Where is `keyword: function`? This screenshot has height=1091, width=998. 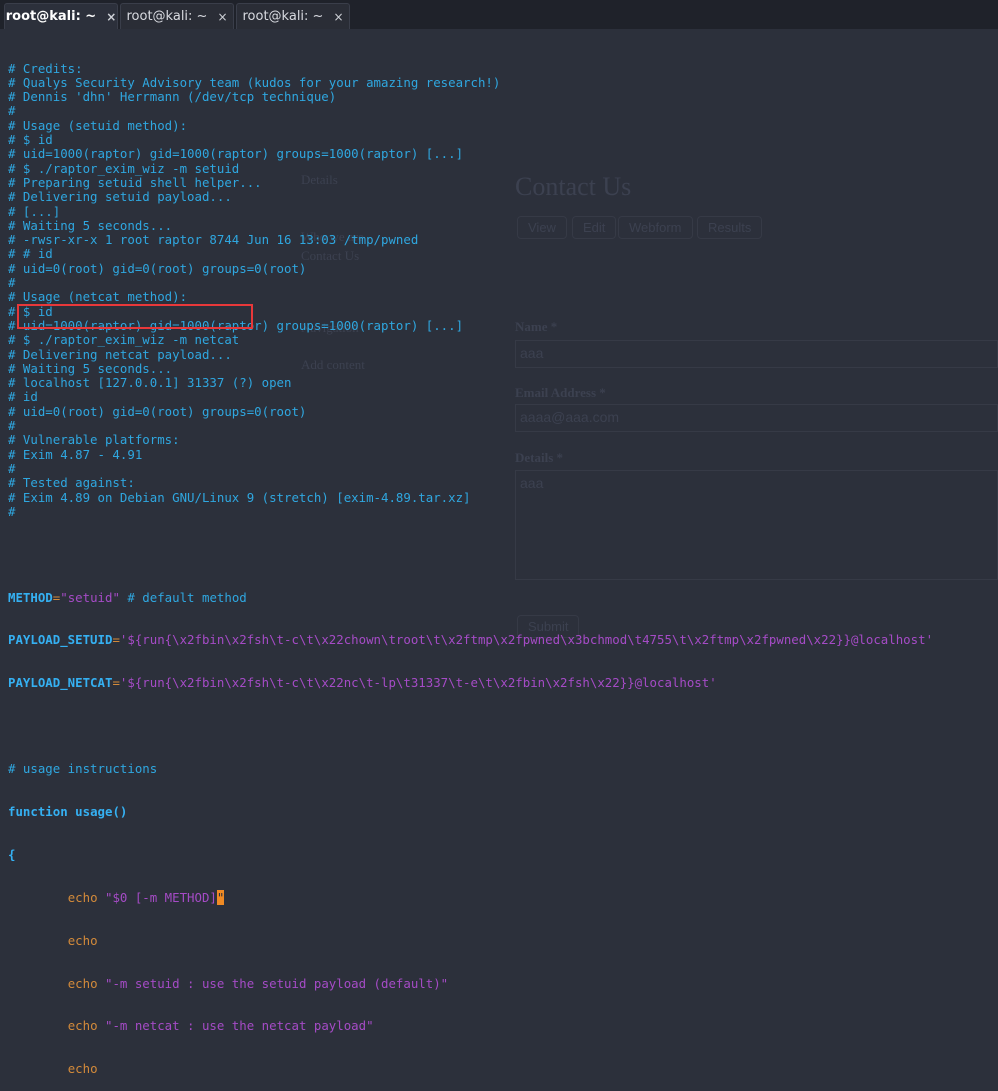
keyword: function is located at coordinates (38, 812).